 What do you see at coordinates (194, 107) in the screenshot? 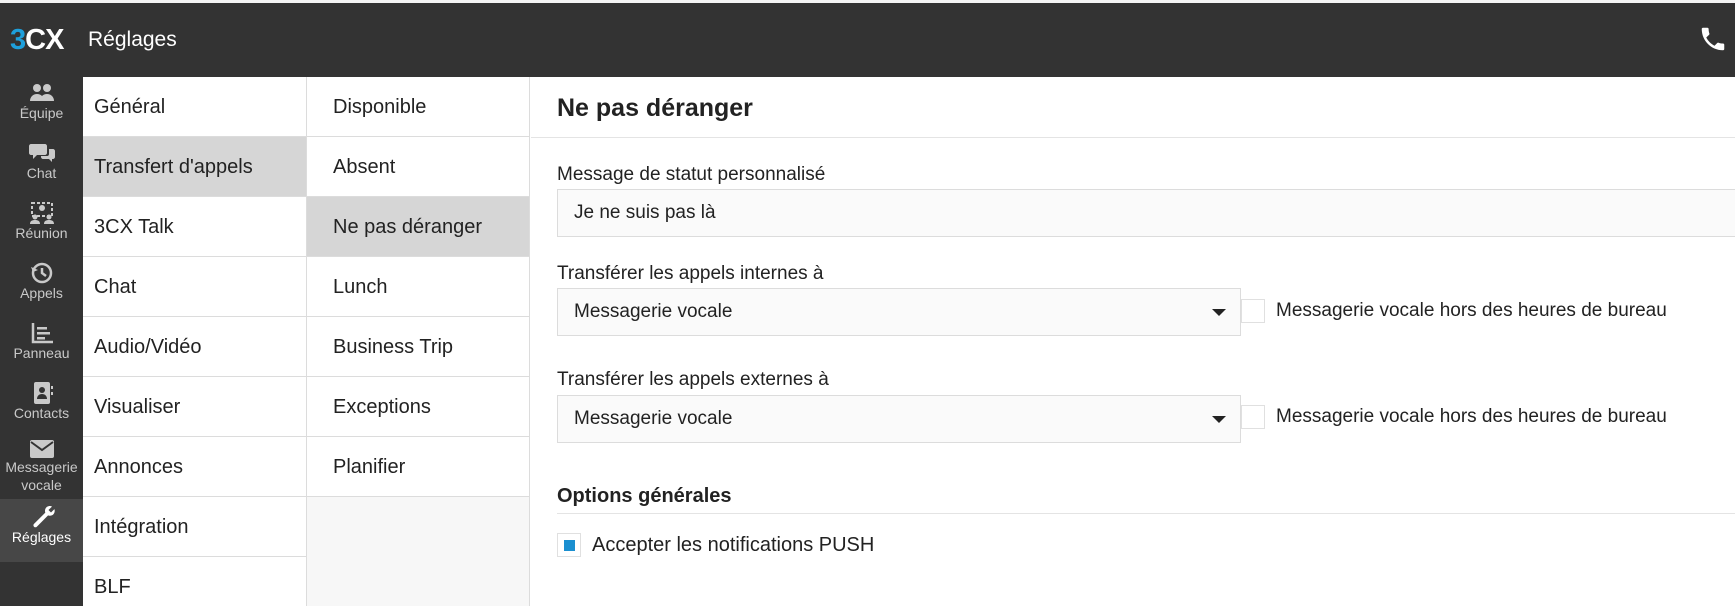
I see `menu-general: Général` at bounding box center [194, 107].